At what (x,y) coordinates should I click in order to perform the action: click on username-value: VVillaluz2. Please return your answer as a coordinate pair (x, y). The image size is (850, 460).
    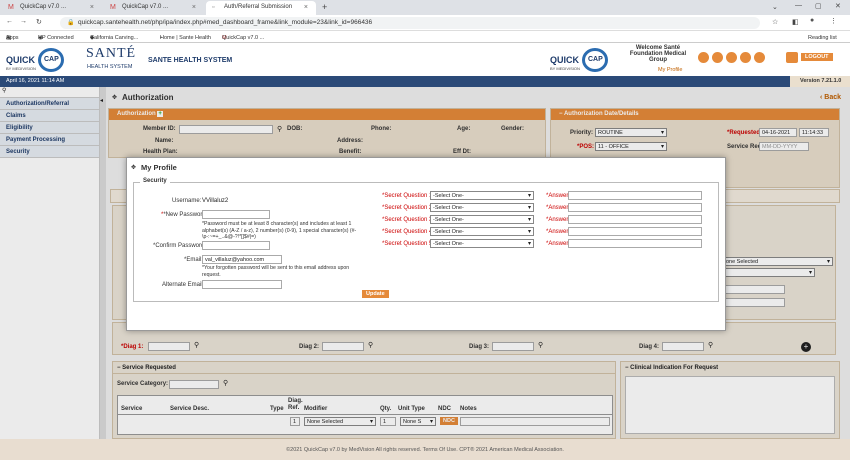
    Looking at the image, I should click on (215, 201).